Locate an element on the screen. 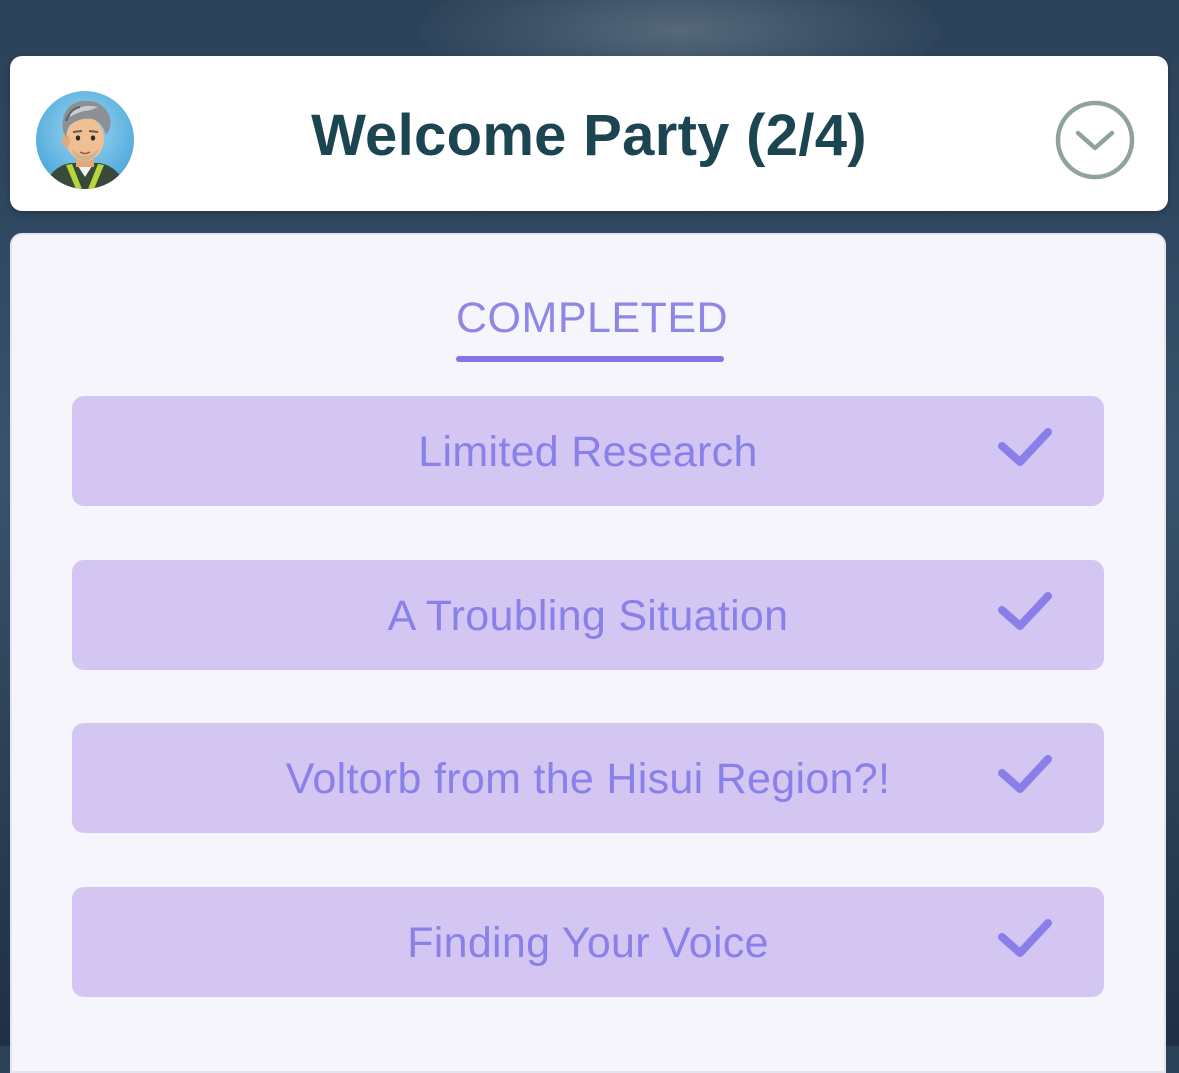 This screenshot has height=1073, width=1179. task-label: A Troubling Situation is located at coordinates (588, 616).